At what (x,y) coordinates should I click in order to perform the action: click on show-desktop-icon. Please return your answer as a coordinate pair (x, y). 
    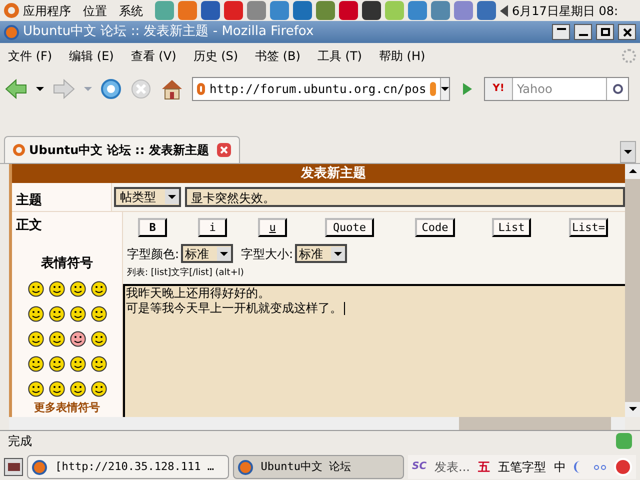
    Looking at the image, I should click on (14, 467).